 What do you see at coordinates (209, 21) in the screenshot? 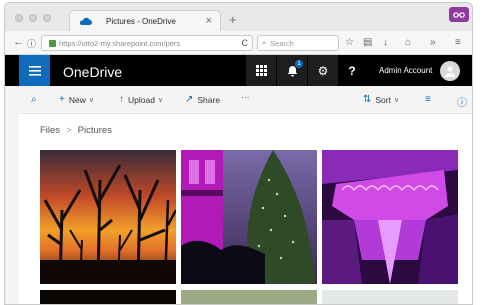
I see `close-tab-icon: ×` at bounding box center [209, 21].